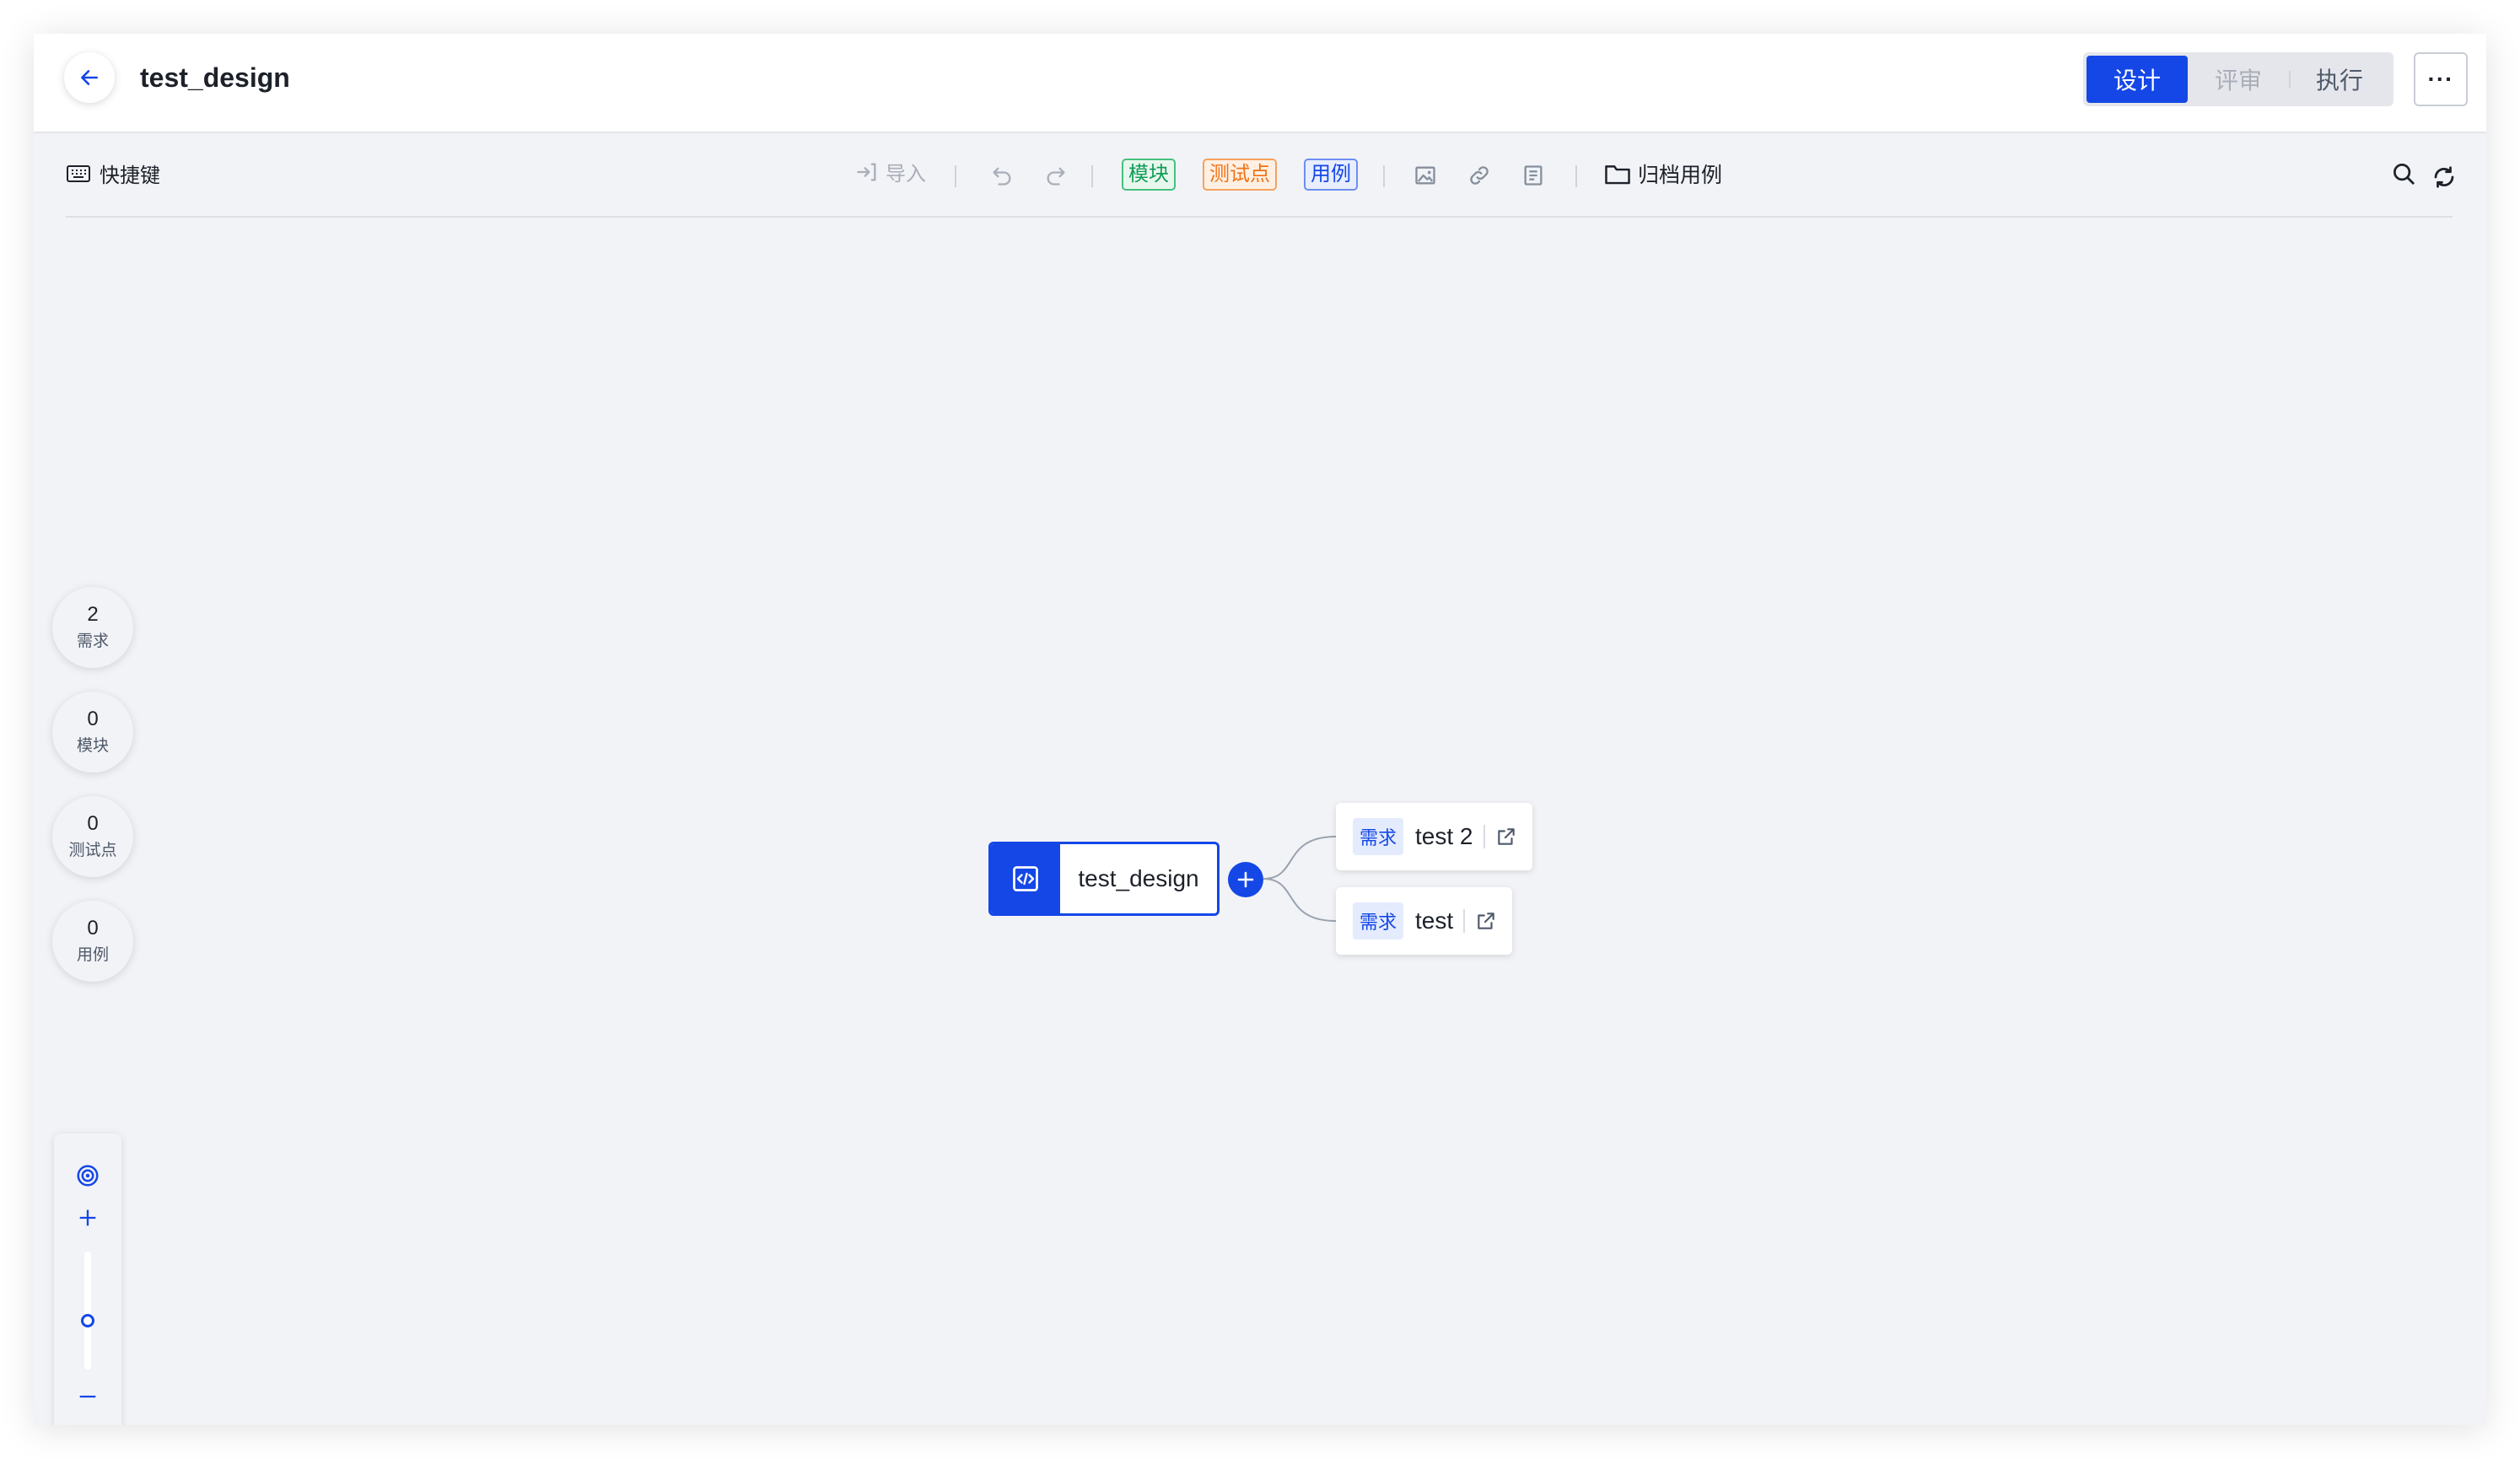 This screenshot has width=2520, height=1459. Describe the element at coordinates (1434, 920) in the screenshot. I see `requirement-label: test` at that location.